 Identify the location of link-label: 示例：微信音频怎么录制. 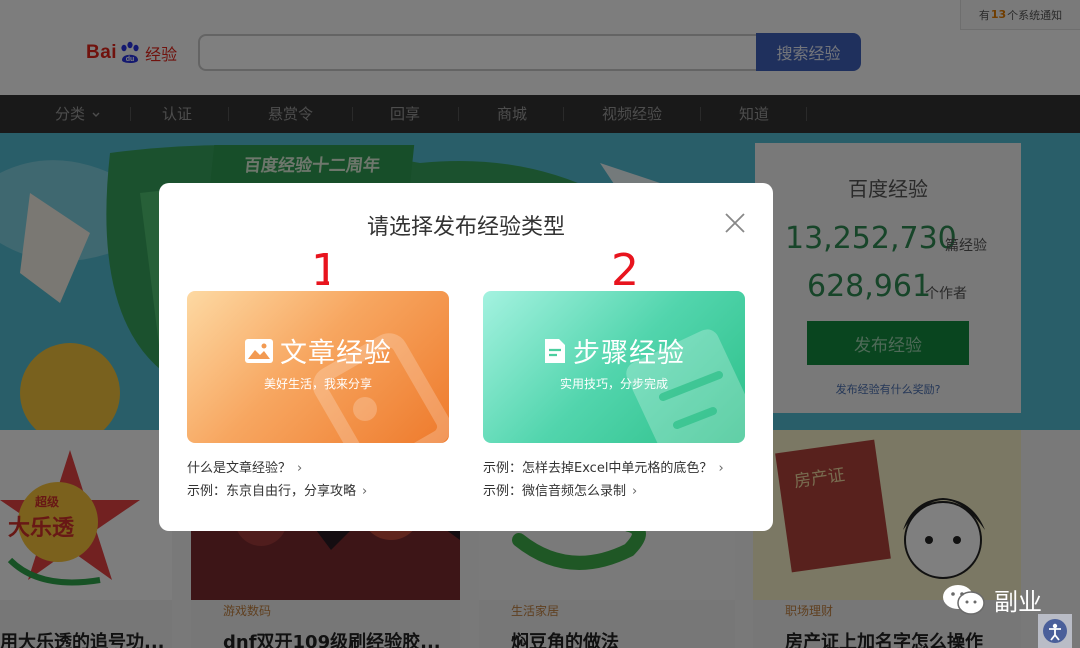
(555, 491).